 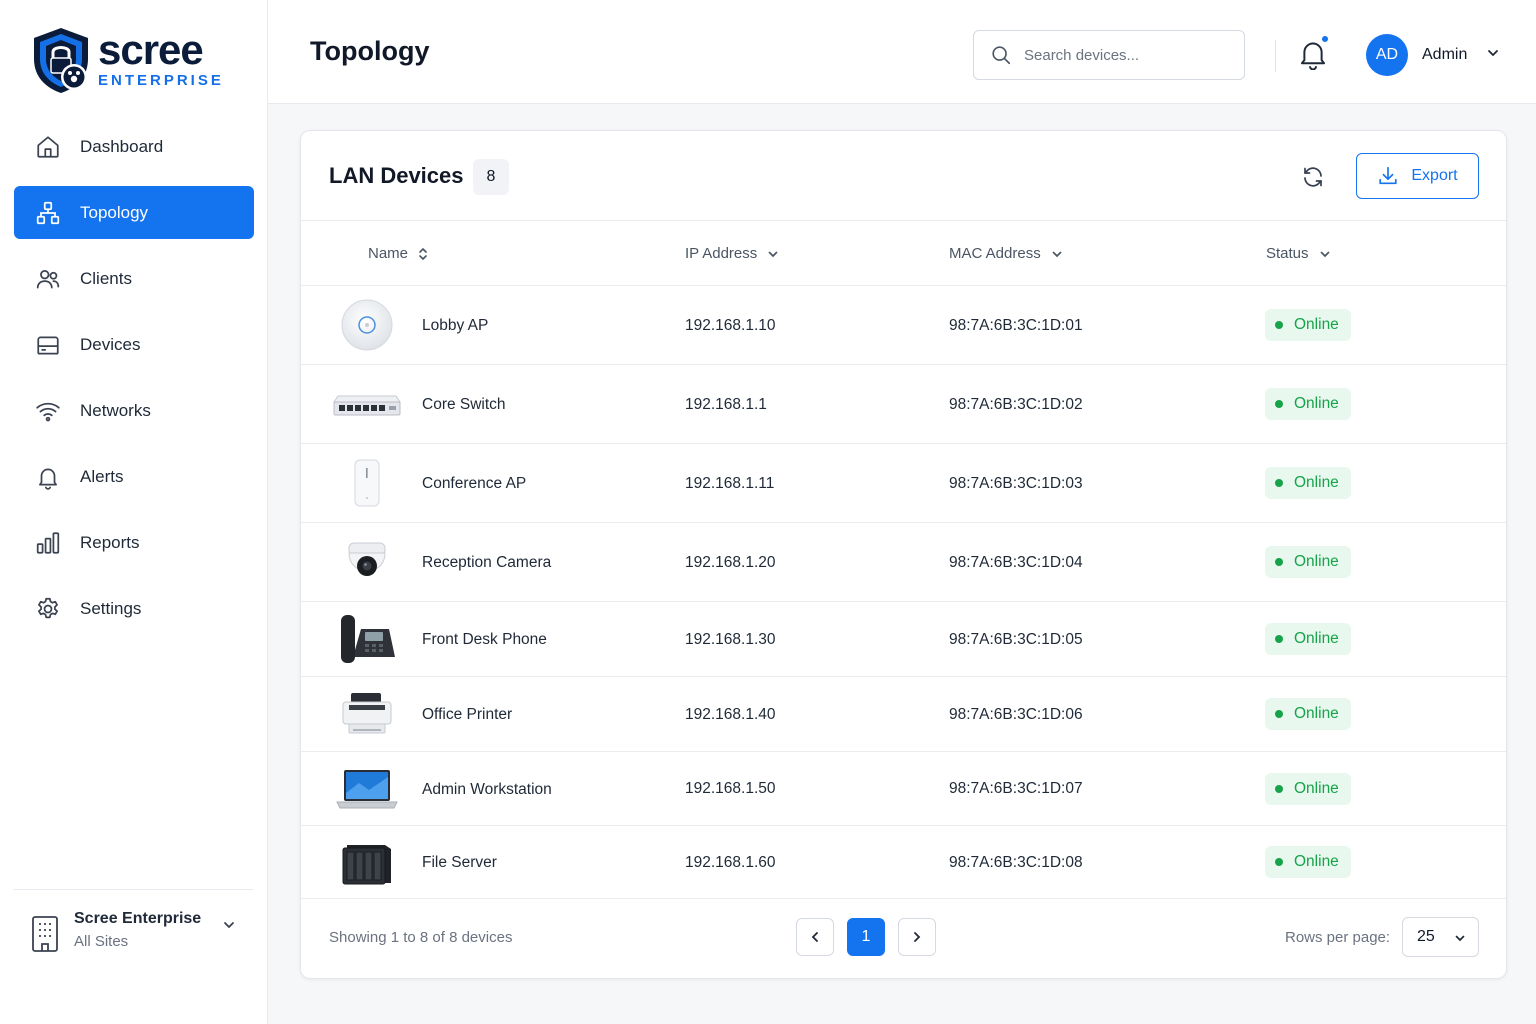 What do you see at coordinates (110, 542) in the screenshot?
I see `sidebar-item-label: Reports` at bounding box center [110, 542].